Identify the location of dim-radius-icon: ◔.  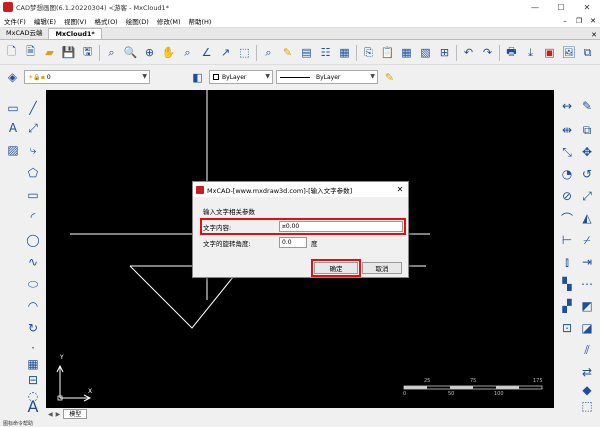
(567, 174).